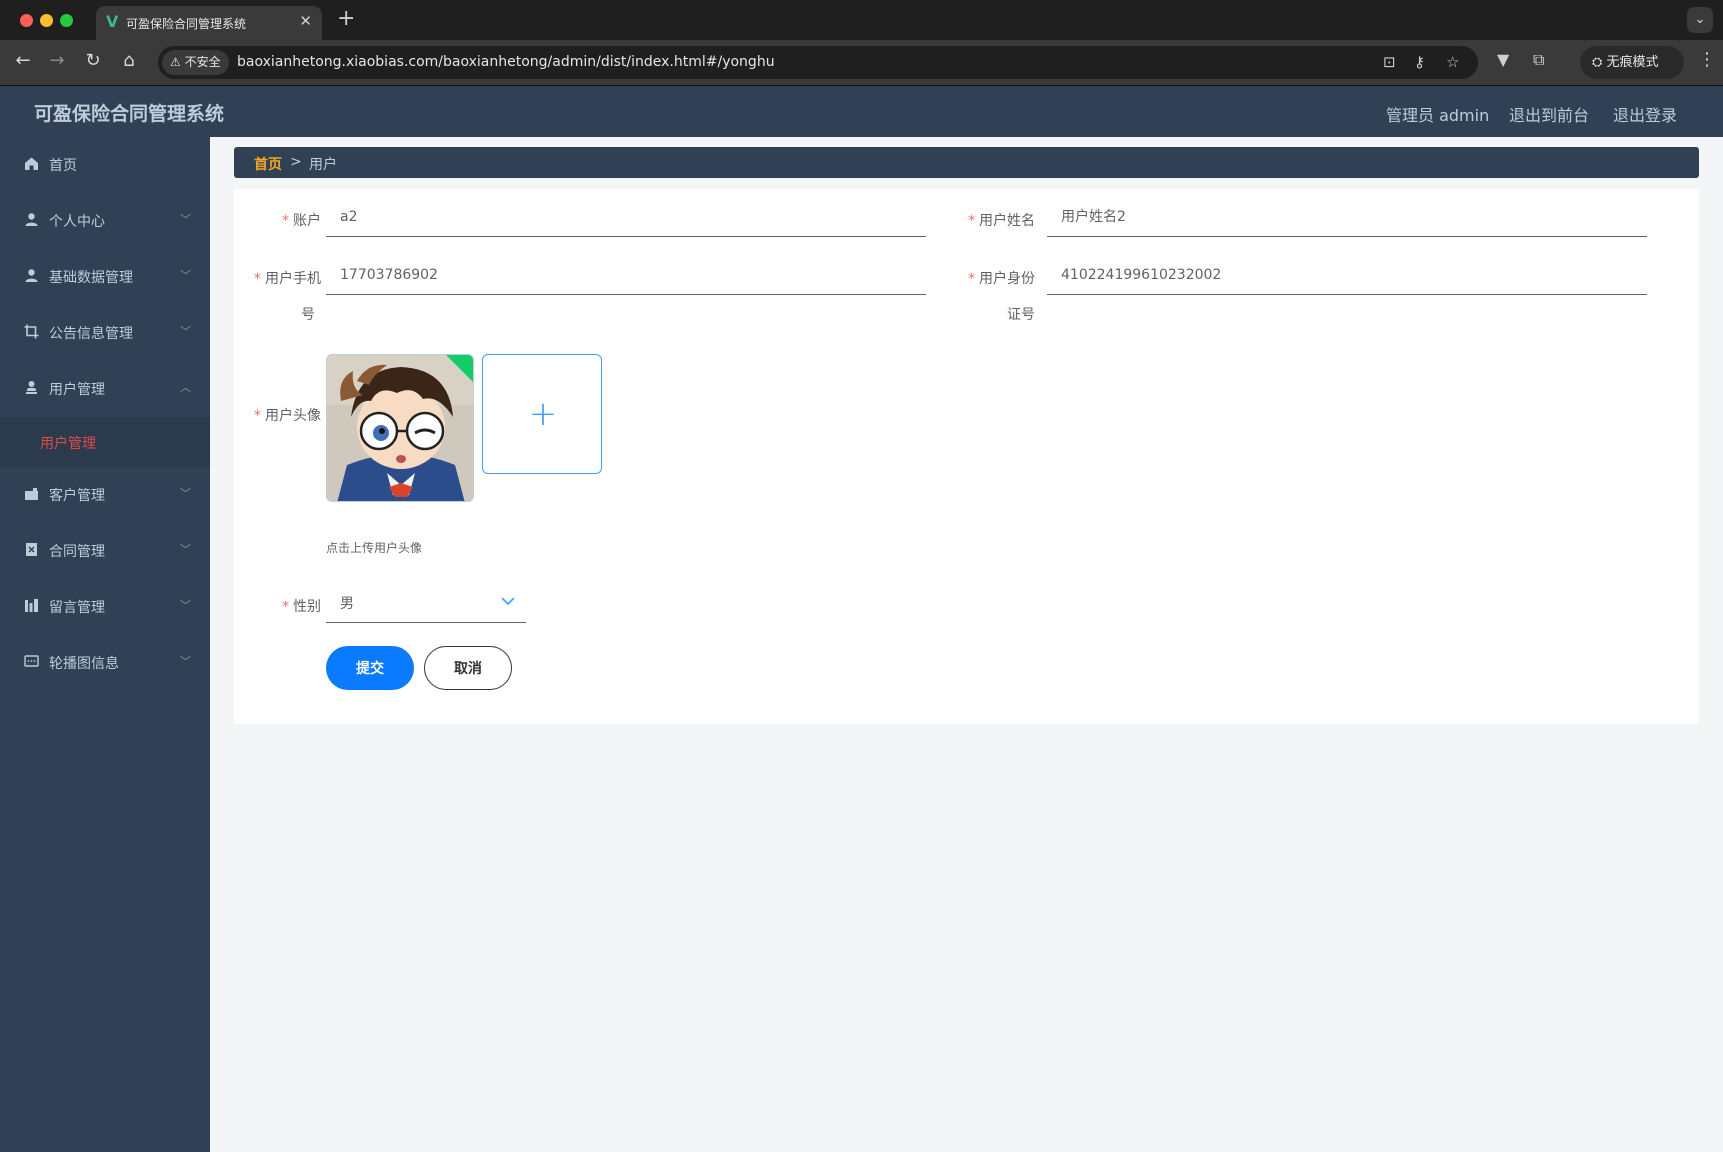 The image size is (1723, 1152). What do you see at coordinates (31, 605) in the screenshot?
I see `chart-icon` at bounding box center [31, 605].